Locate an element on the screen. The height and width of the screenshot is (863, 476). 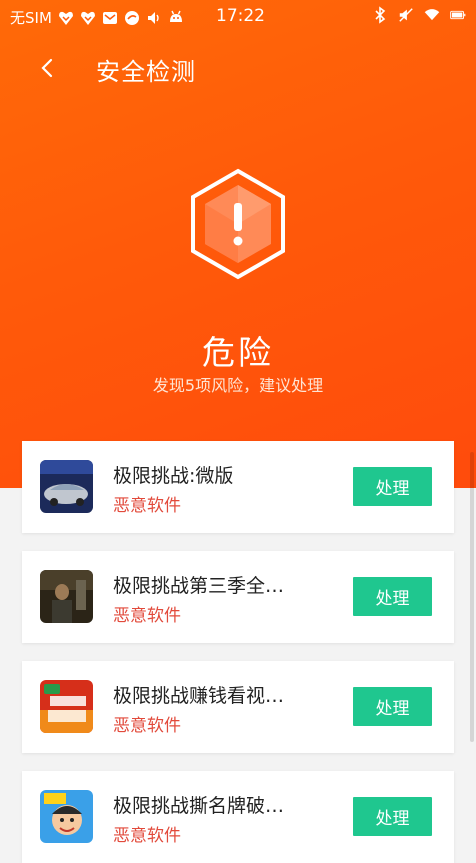
risk-status-title: 危险 is located at coordinates (238, 352).